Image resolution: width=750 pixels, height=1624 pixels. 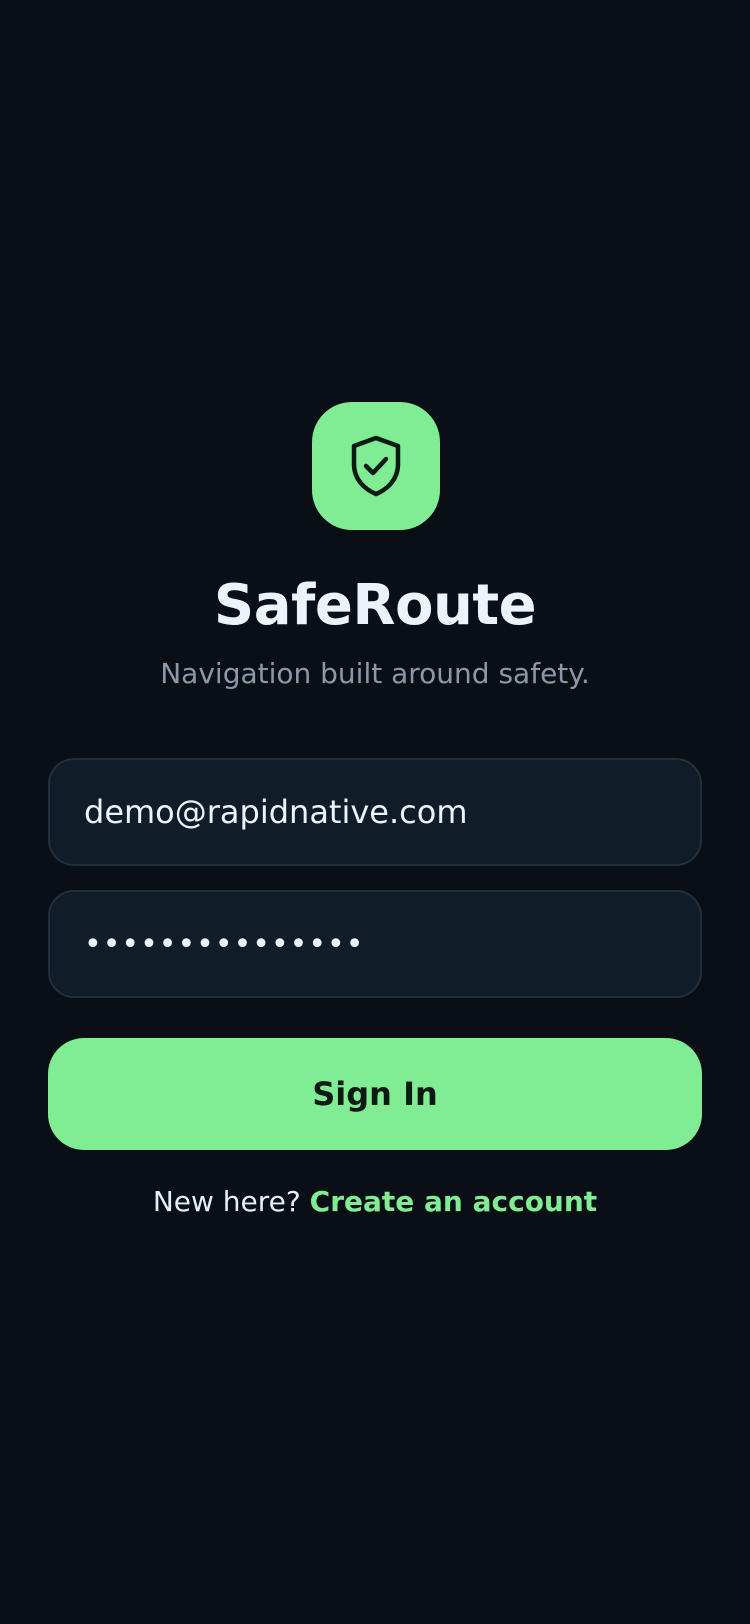 I want to click on create-account-link: Create an account, so click(x=454, y=1201).